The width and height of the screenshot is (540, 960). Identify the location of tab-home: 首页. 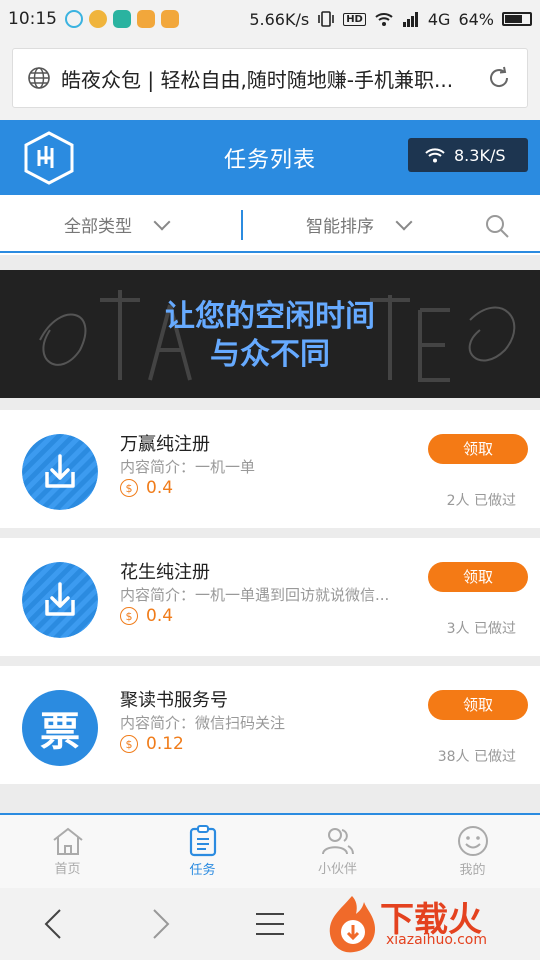
(67, 851).